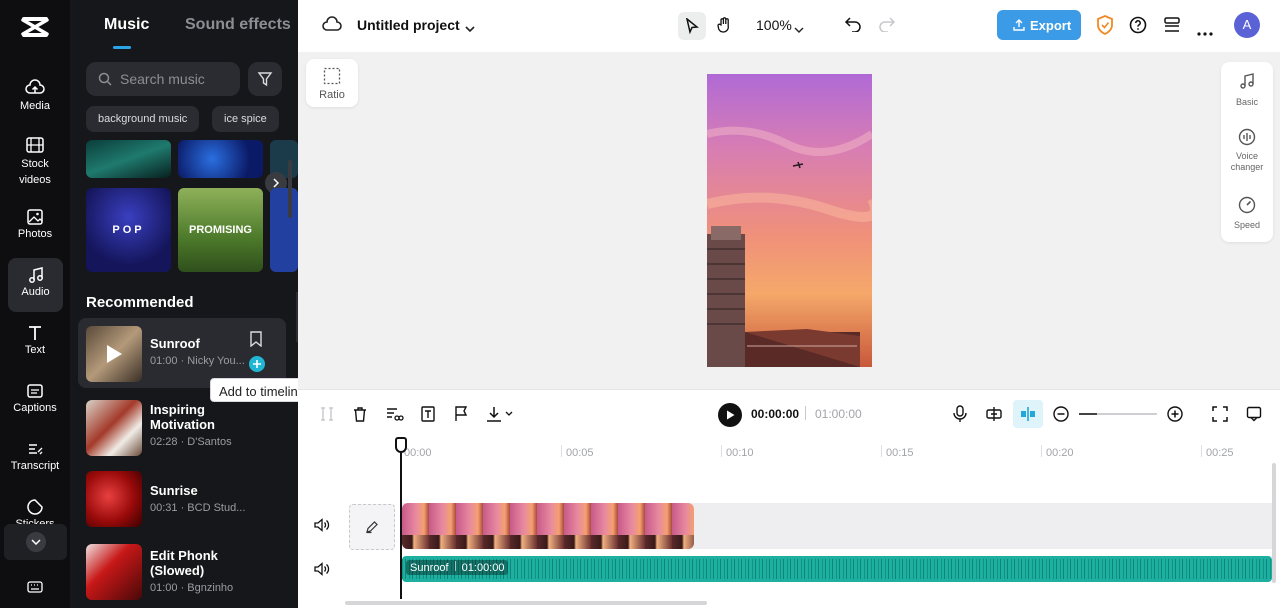  I want to click on audio-clip: Sunroof 01:00:00, so click(837, 569).